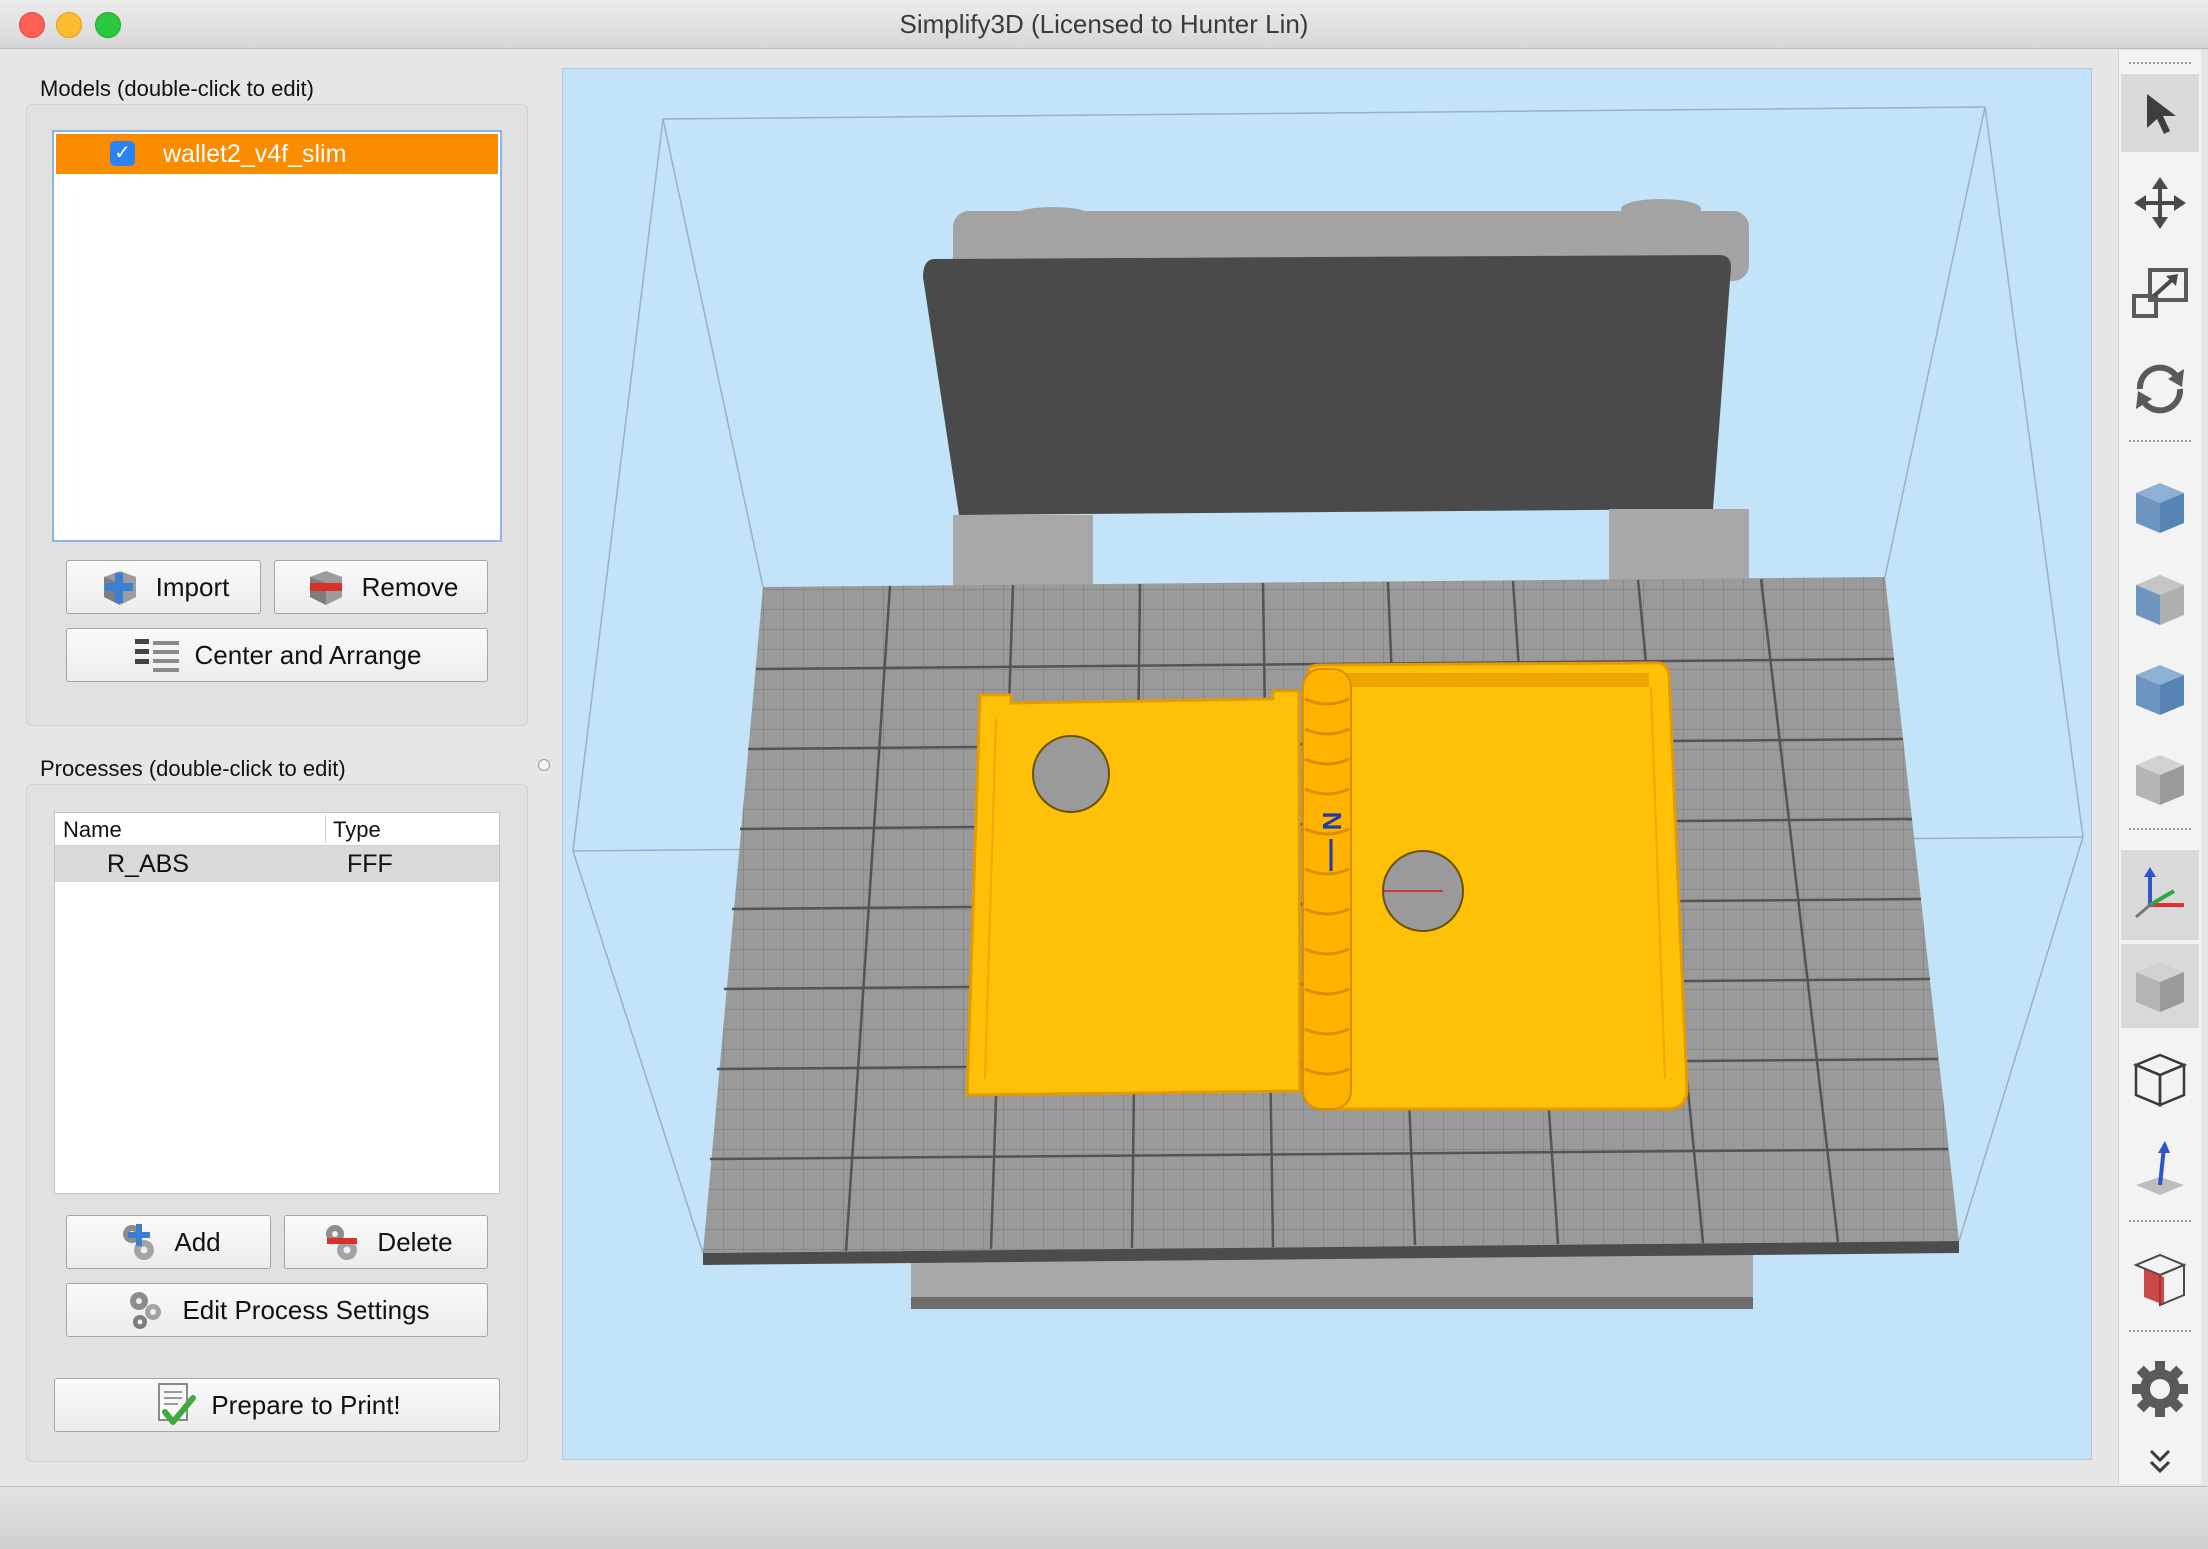  Describe the element at coordinates (192, 586) in the screenshot. I see `import-label: Import` at that location.